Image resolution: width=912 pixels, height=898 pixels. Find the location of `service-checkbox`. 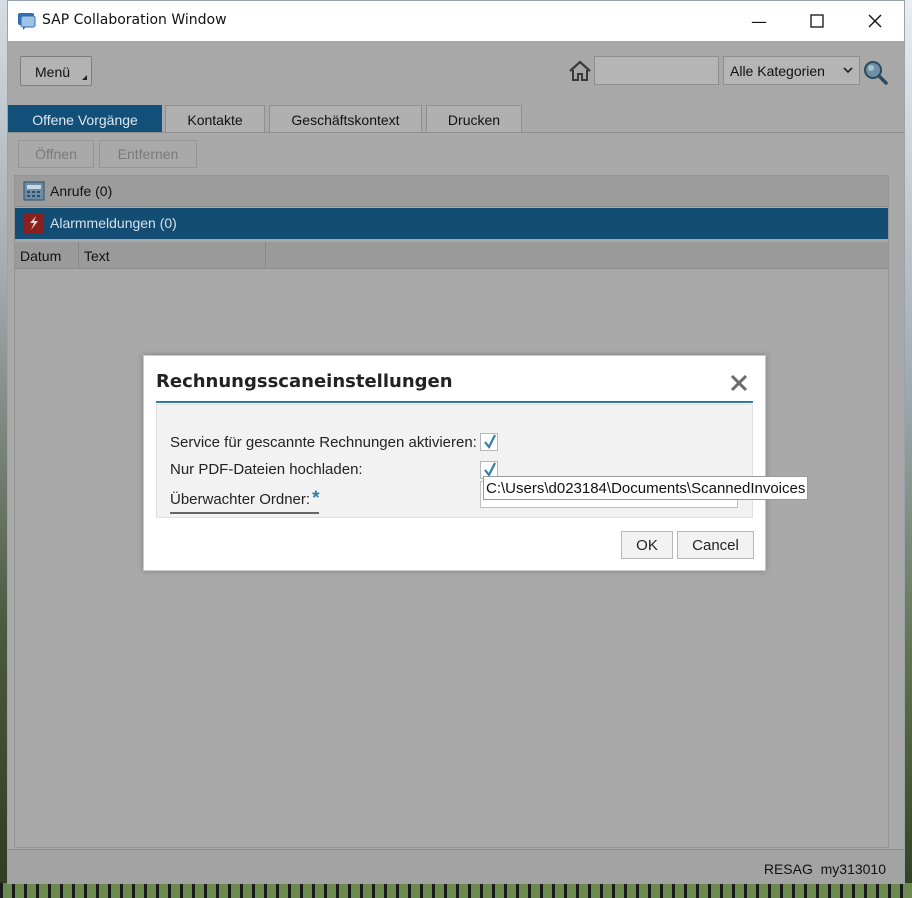

service-checkbox is located at coordinates (489, 442).